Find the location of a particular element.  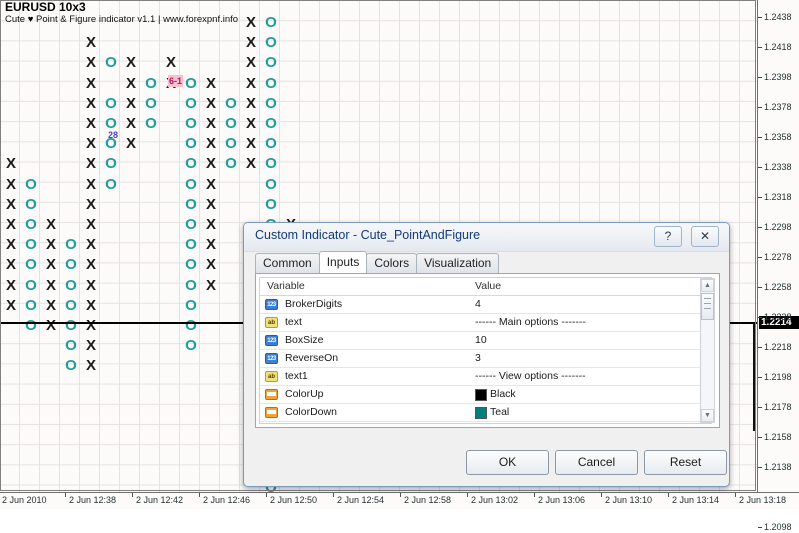

price-tick: 1.2318 is located at coordinates (778, 197).